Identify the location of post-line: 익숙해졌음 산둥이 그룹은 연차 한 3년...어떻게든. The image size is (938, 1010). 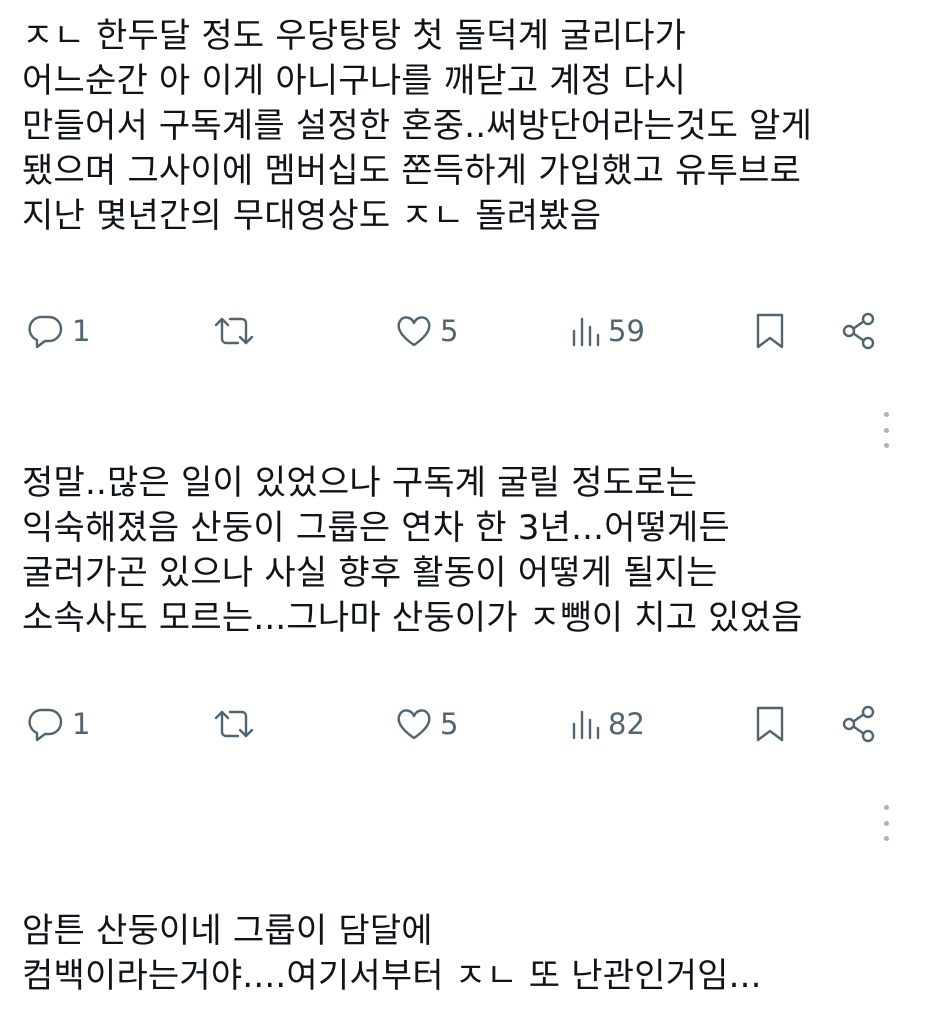
(376, 528).